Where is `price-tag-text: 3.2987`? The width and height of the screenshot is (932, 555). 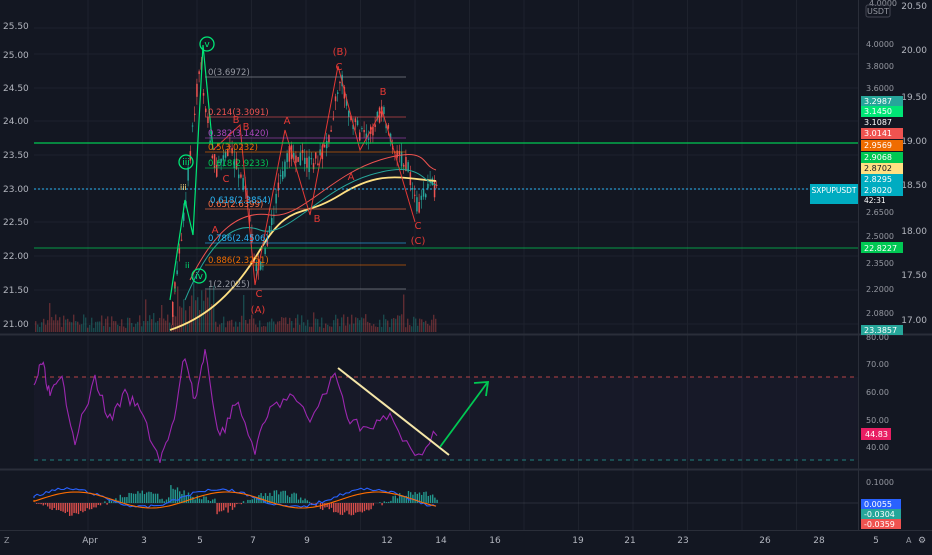 price-tag-text: 3.2987 is located at coordinates (878, 101).